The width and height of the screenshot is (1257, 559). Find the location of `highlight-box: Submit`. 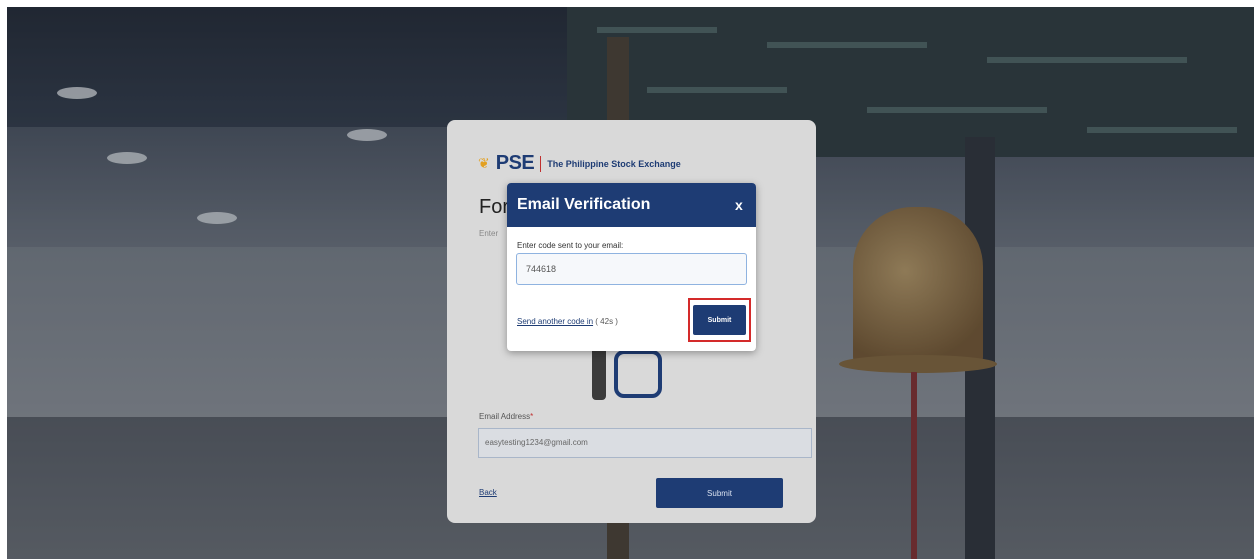

highlight-box: Submit is located at coordinates (719, 320).